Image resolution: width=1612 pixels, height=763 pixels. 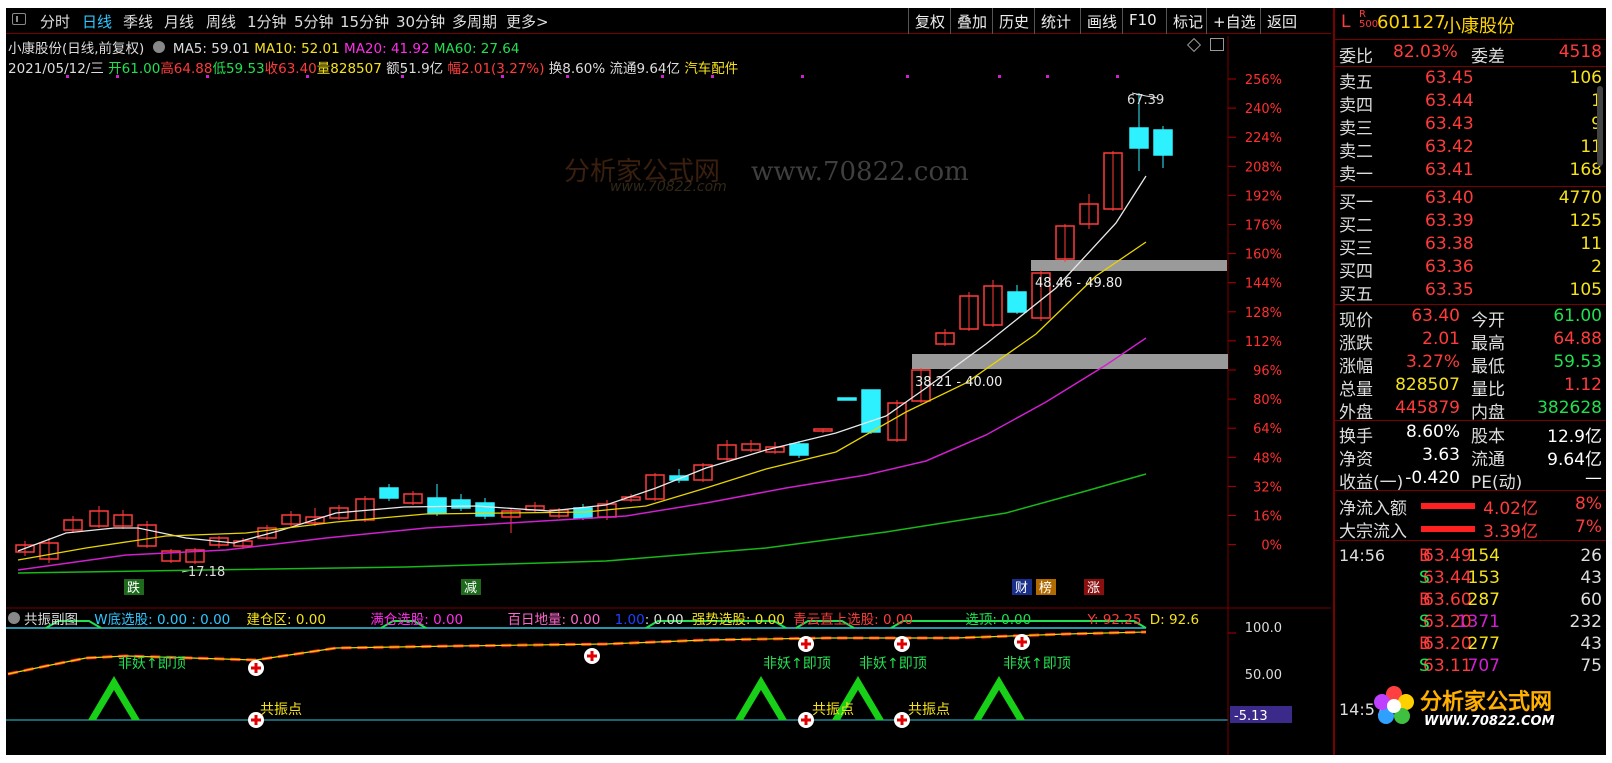 I want to click on mark-zhang-text: 涨, so click(x=1093, y=588).